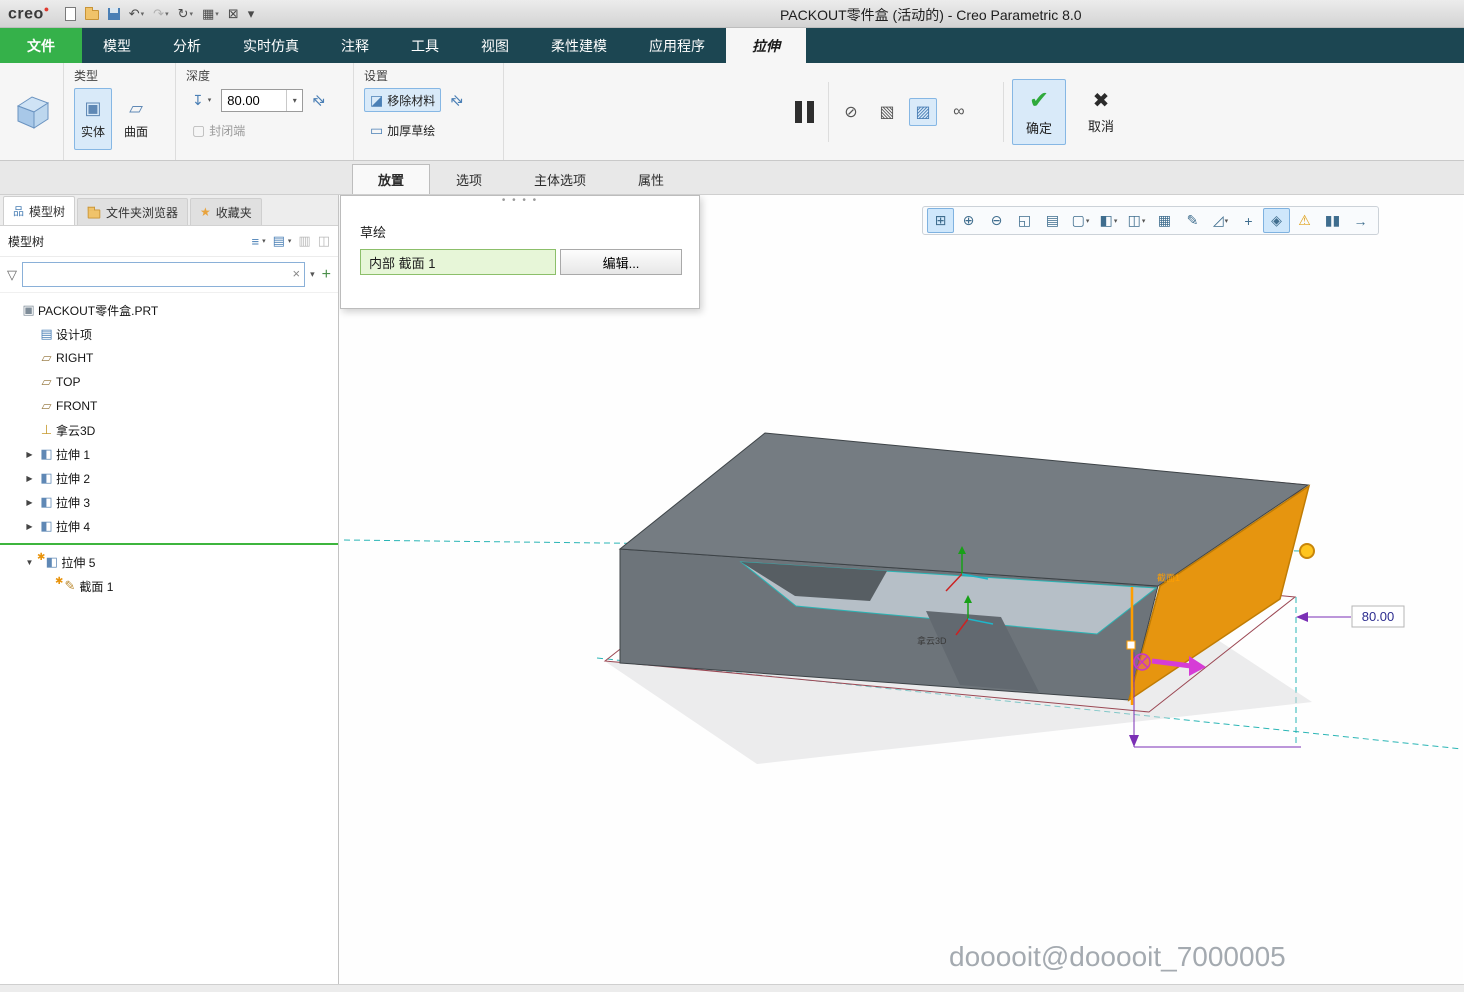 The width and height of the screenshot is (1464, 992). What do you see at coordinates (1116, 221) in the screenshot?
I see `section-view-dropdown-icon: ▾` at bounding box center [1116, 221].